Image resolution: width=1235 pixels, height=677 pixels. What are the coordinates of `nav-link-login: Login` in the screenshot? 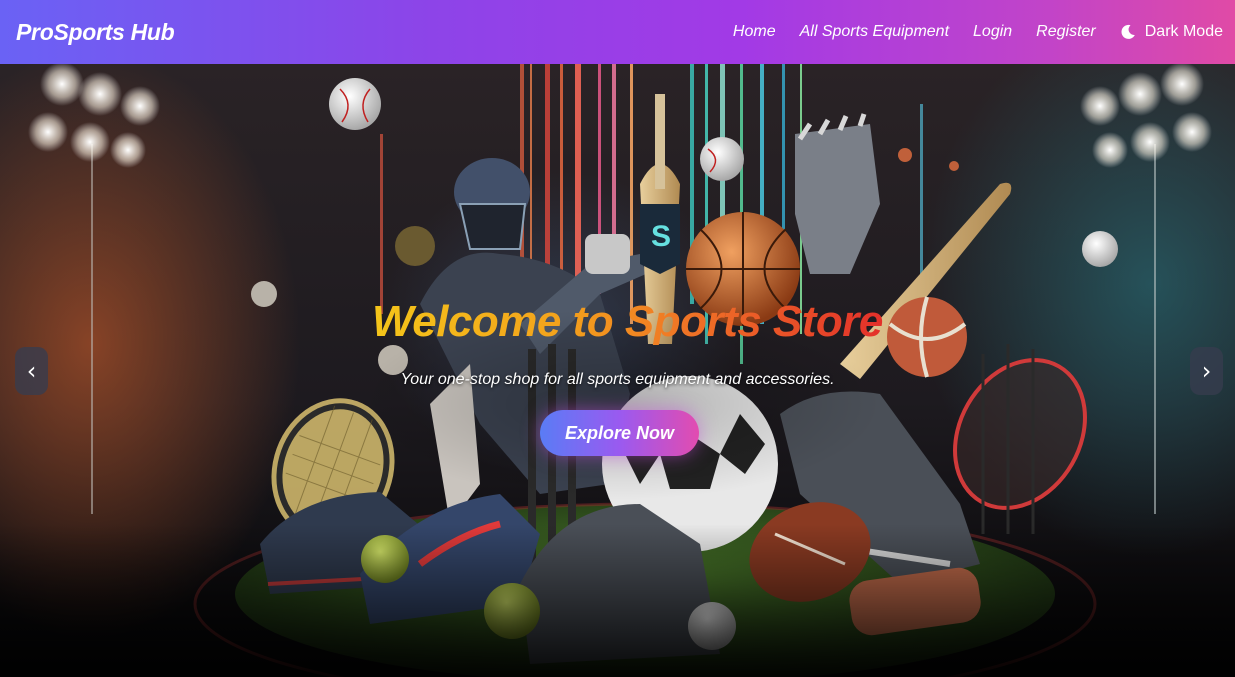 It's located at (992, 32).